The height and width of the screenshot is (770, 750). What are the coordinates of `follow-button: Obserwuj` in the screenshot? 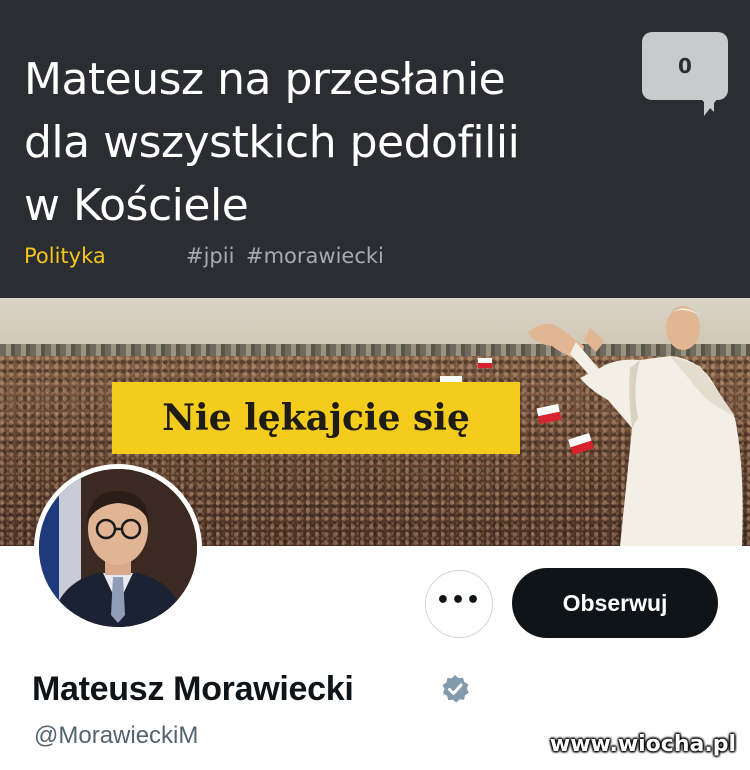 It's located at (615, 603).